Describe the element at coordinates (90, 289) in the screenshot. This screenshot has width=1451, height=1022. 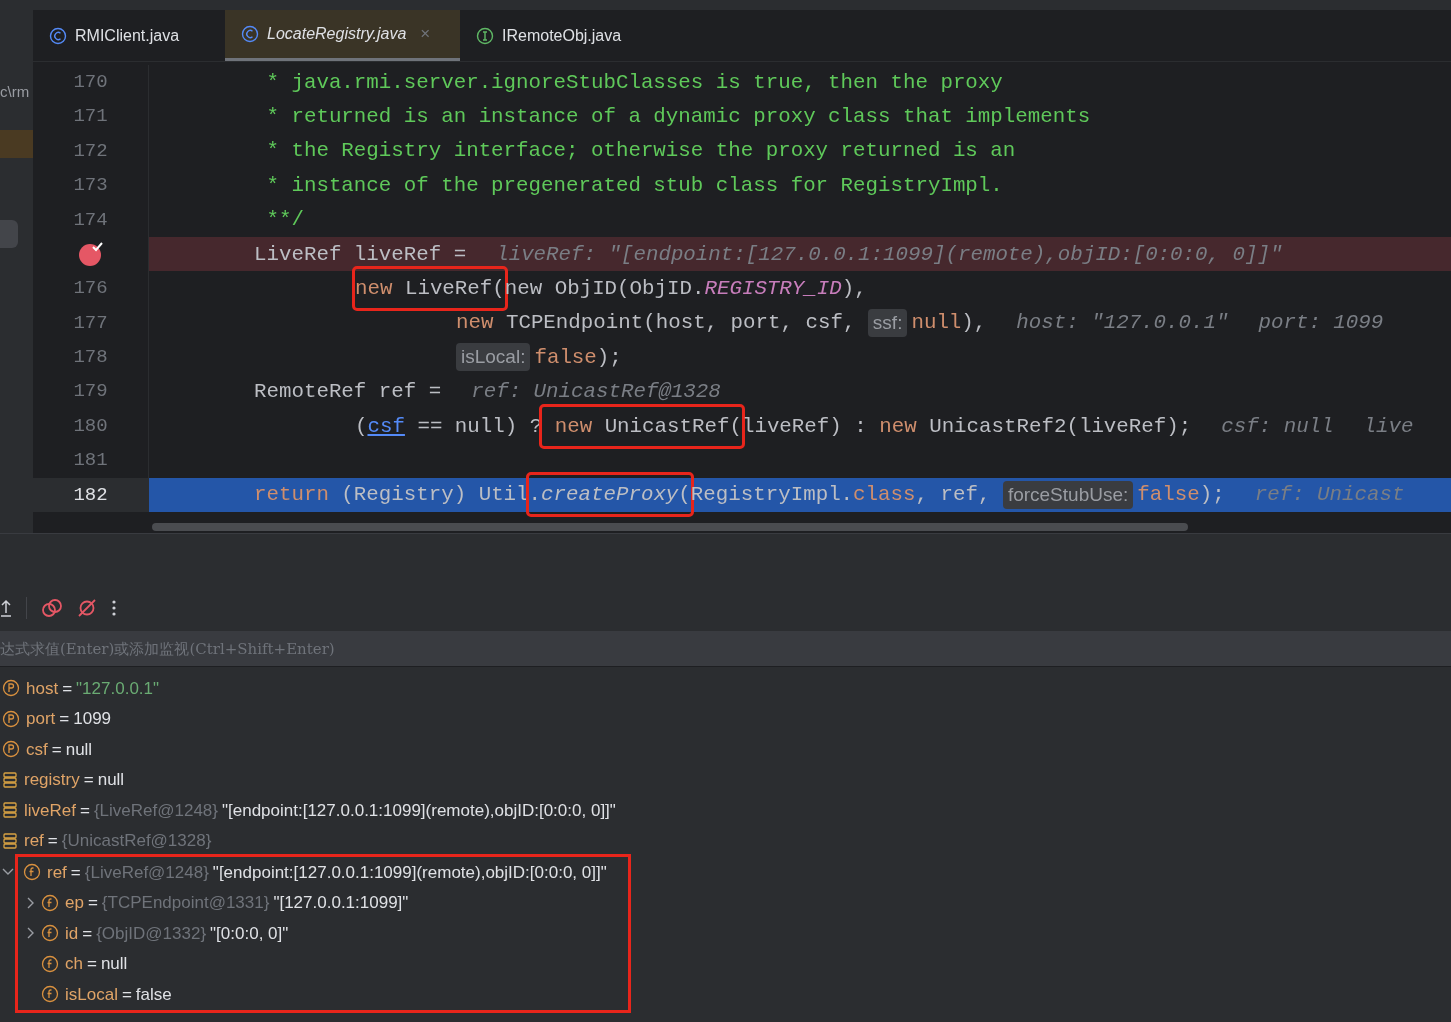
I see `line-number: 176` at that location.